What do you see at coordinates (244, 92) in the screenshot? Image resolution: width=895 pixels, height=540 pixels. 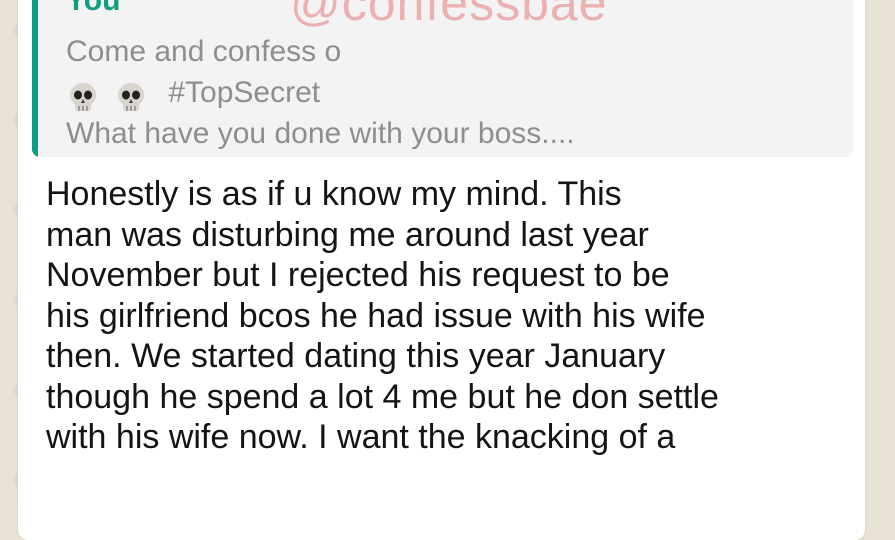 I see `hashtag-text: #TopSecret` at bounding box center [244, 92].